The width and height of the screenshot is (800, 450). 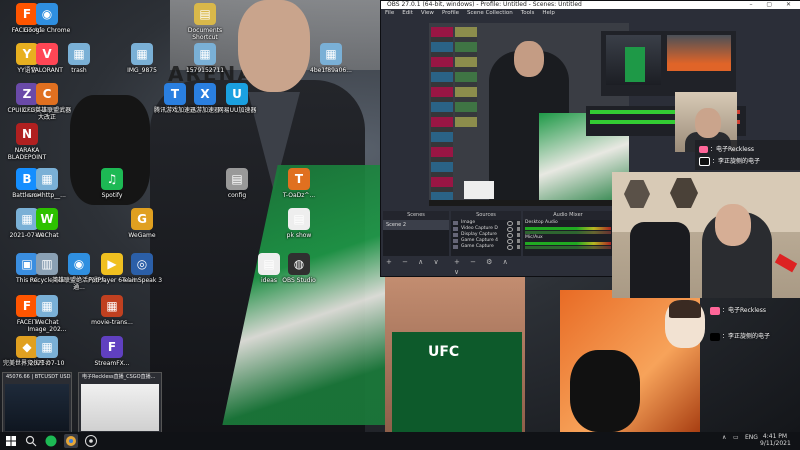 I want to click on chrome-icon, so click(x=71, y=441).